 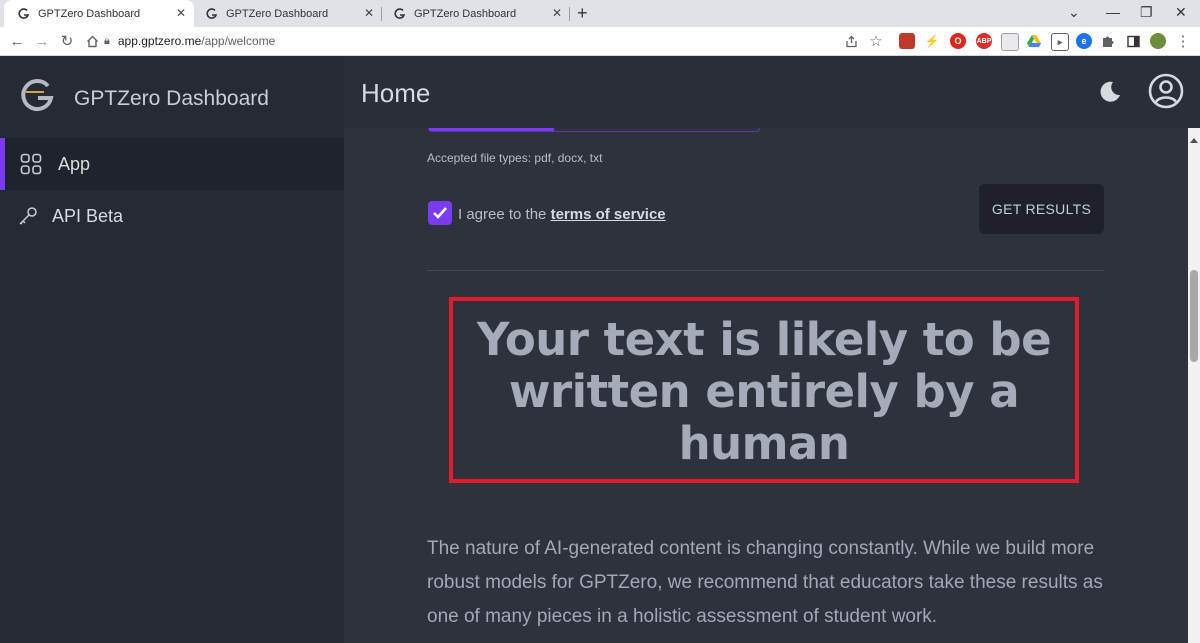 What do you see at coordinates (1183, 41) in the screenshot?
I see `more-menu-icon: ⋮` at bounding box center [1183, 41].